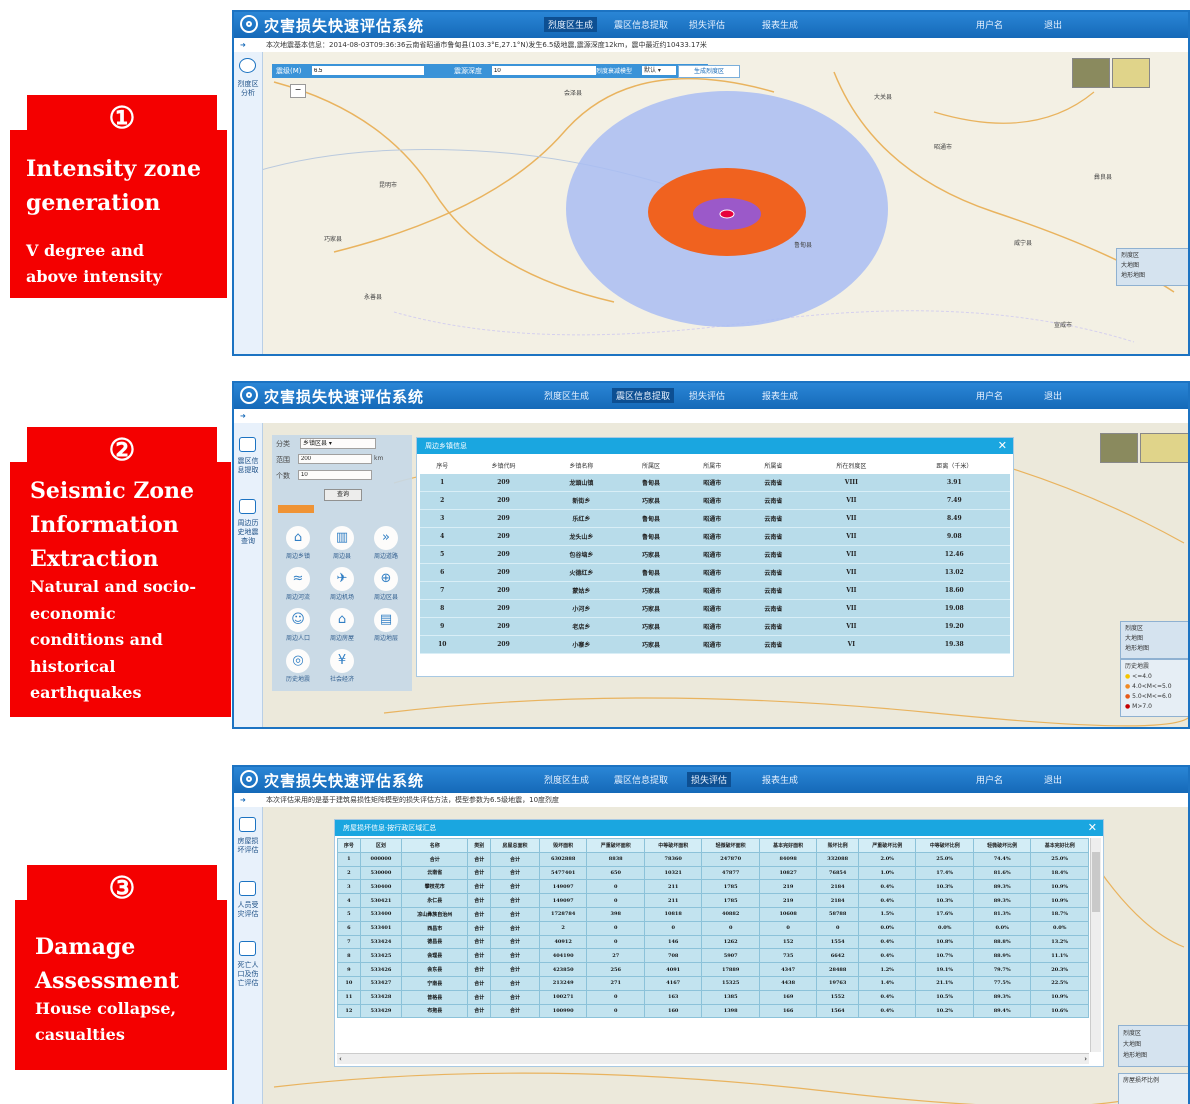  Describe the element at coordinates (1095, 945) in the screenshot. I see `vertical-scrollbar` at that location.